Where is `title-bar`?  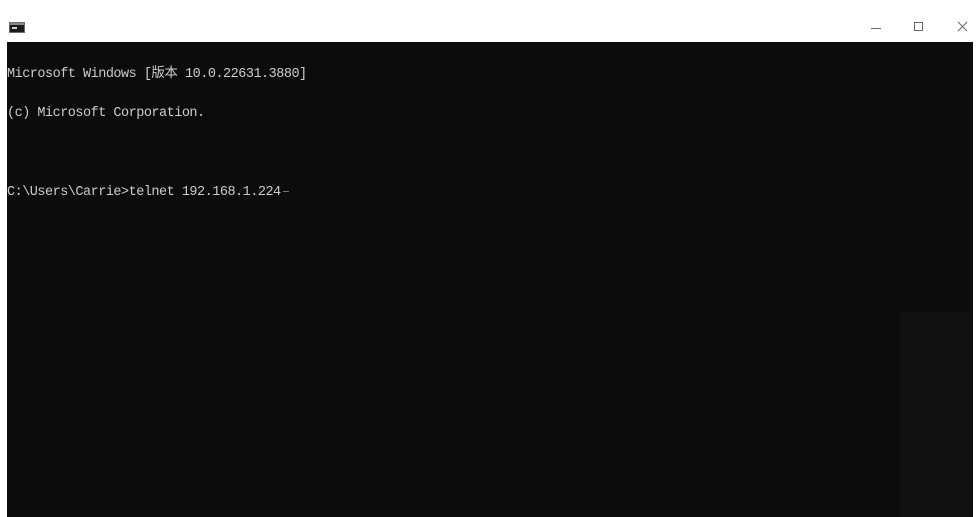 title-bar is located at coordinates (488, 21).